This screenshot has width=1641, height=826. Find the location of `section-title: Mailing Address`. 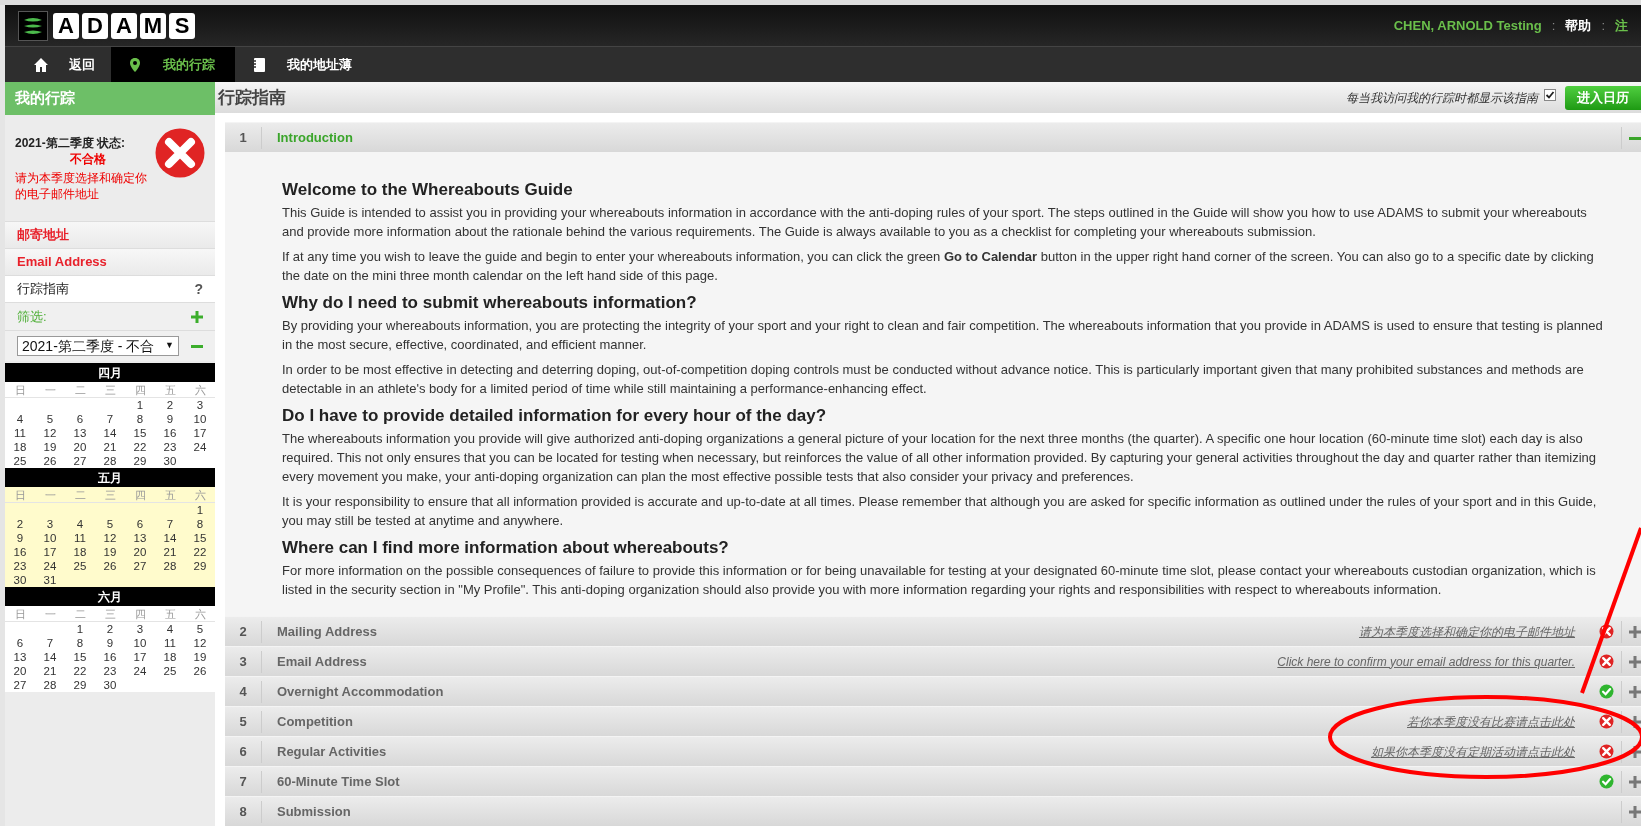

section-title: Mailing Address is located at coordinates (810, 631).